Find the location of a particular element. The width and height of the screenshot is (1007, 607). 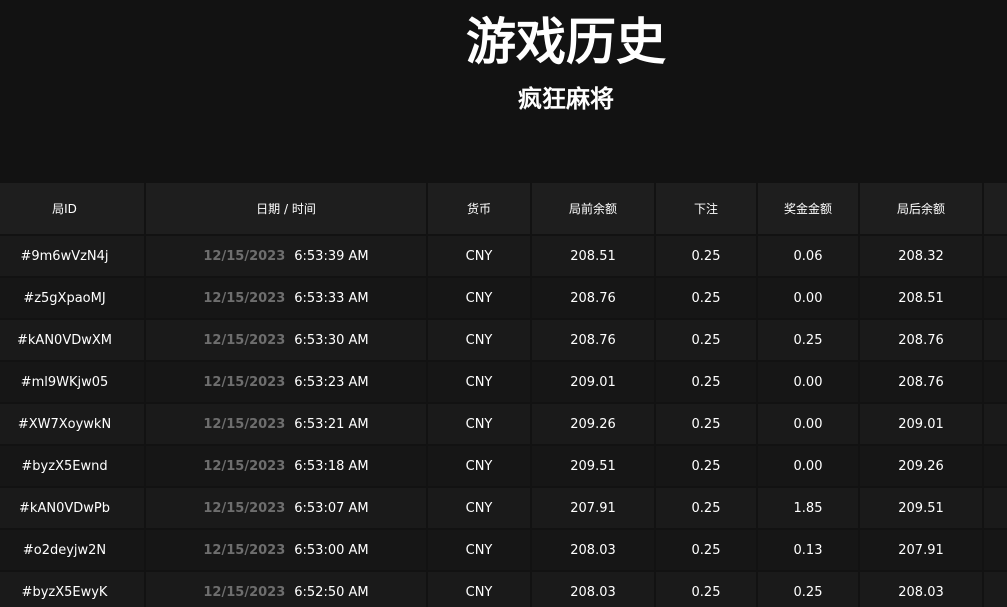

header-date-time: 日期 / 时间 is located at coordinates (286, 209).